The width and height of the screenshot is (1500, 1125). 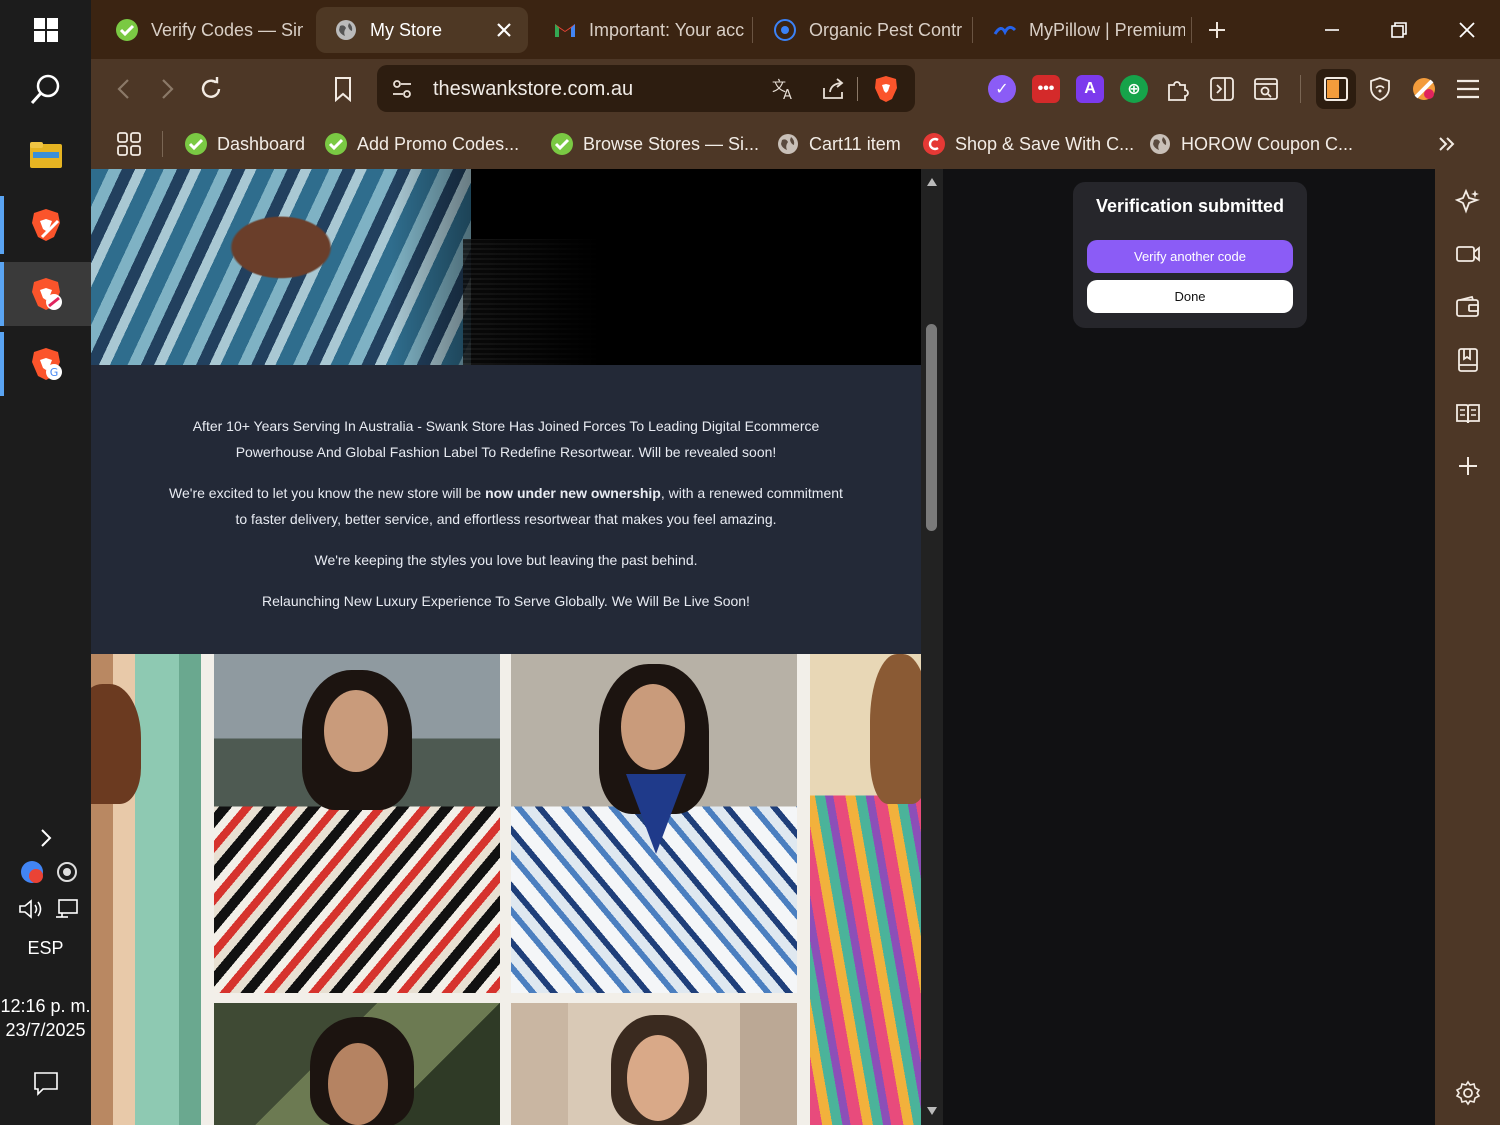 I want to click on add-panel-button, so click(x=1468, y=466).